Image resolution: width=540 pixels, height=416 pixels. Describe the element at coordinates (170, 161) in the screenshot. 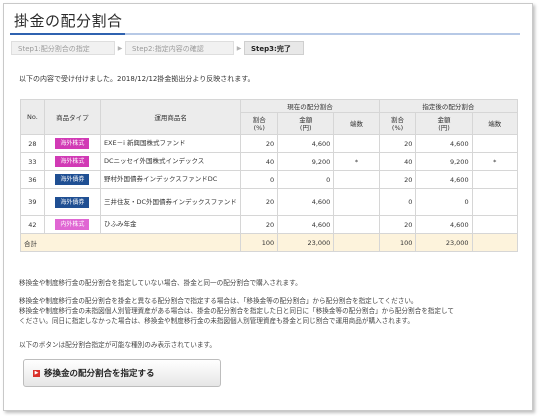

I see `row-product-name: DCニッセイ外国株式インデックス` at that location.